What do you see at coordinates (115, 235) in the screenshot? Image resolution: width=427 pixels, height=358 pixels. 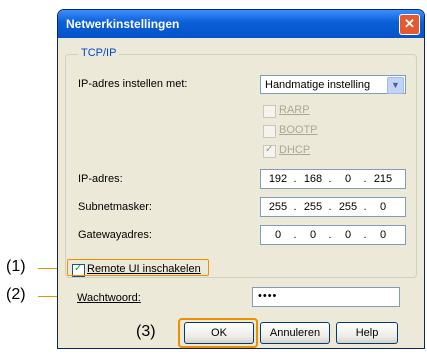 I see `gateway-label: Gatewayadres:` at bounding box center [115, 235].